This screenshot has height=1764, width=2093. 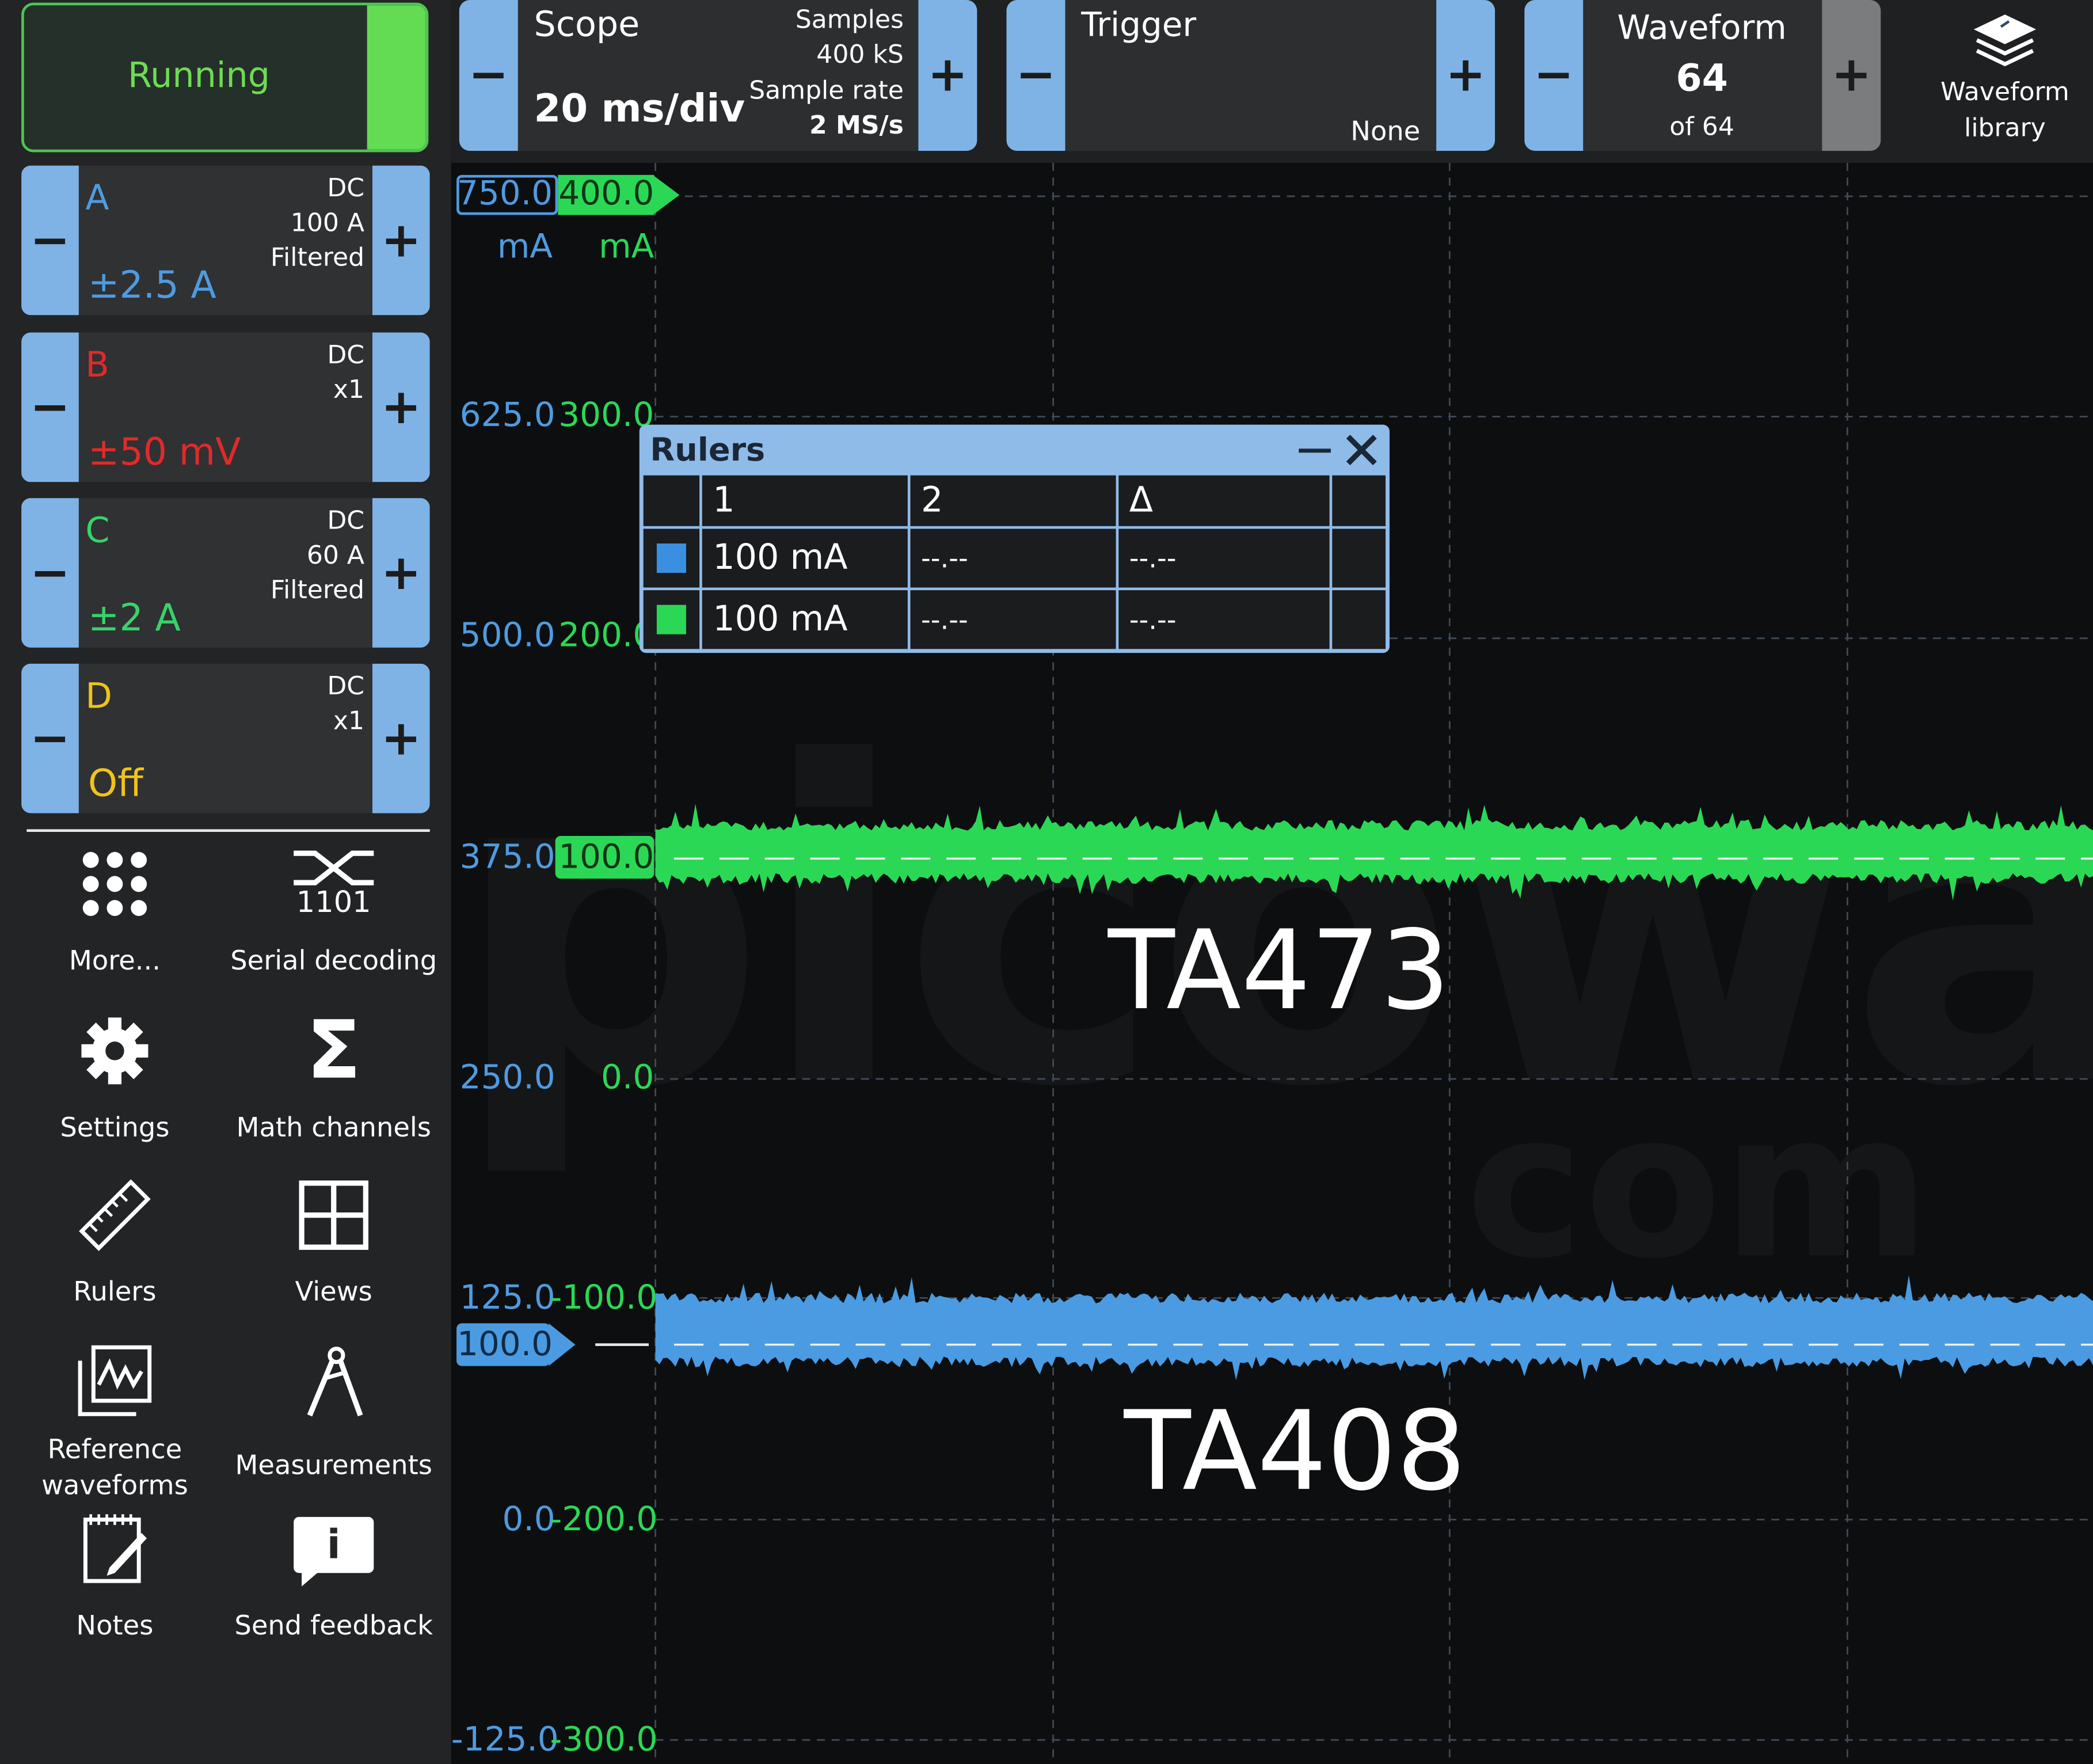 I want to click on rulers-row-1-swatch-cell, so click(x=671, y=619).